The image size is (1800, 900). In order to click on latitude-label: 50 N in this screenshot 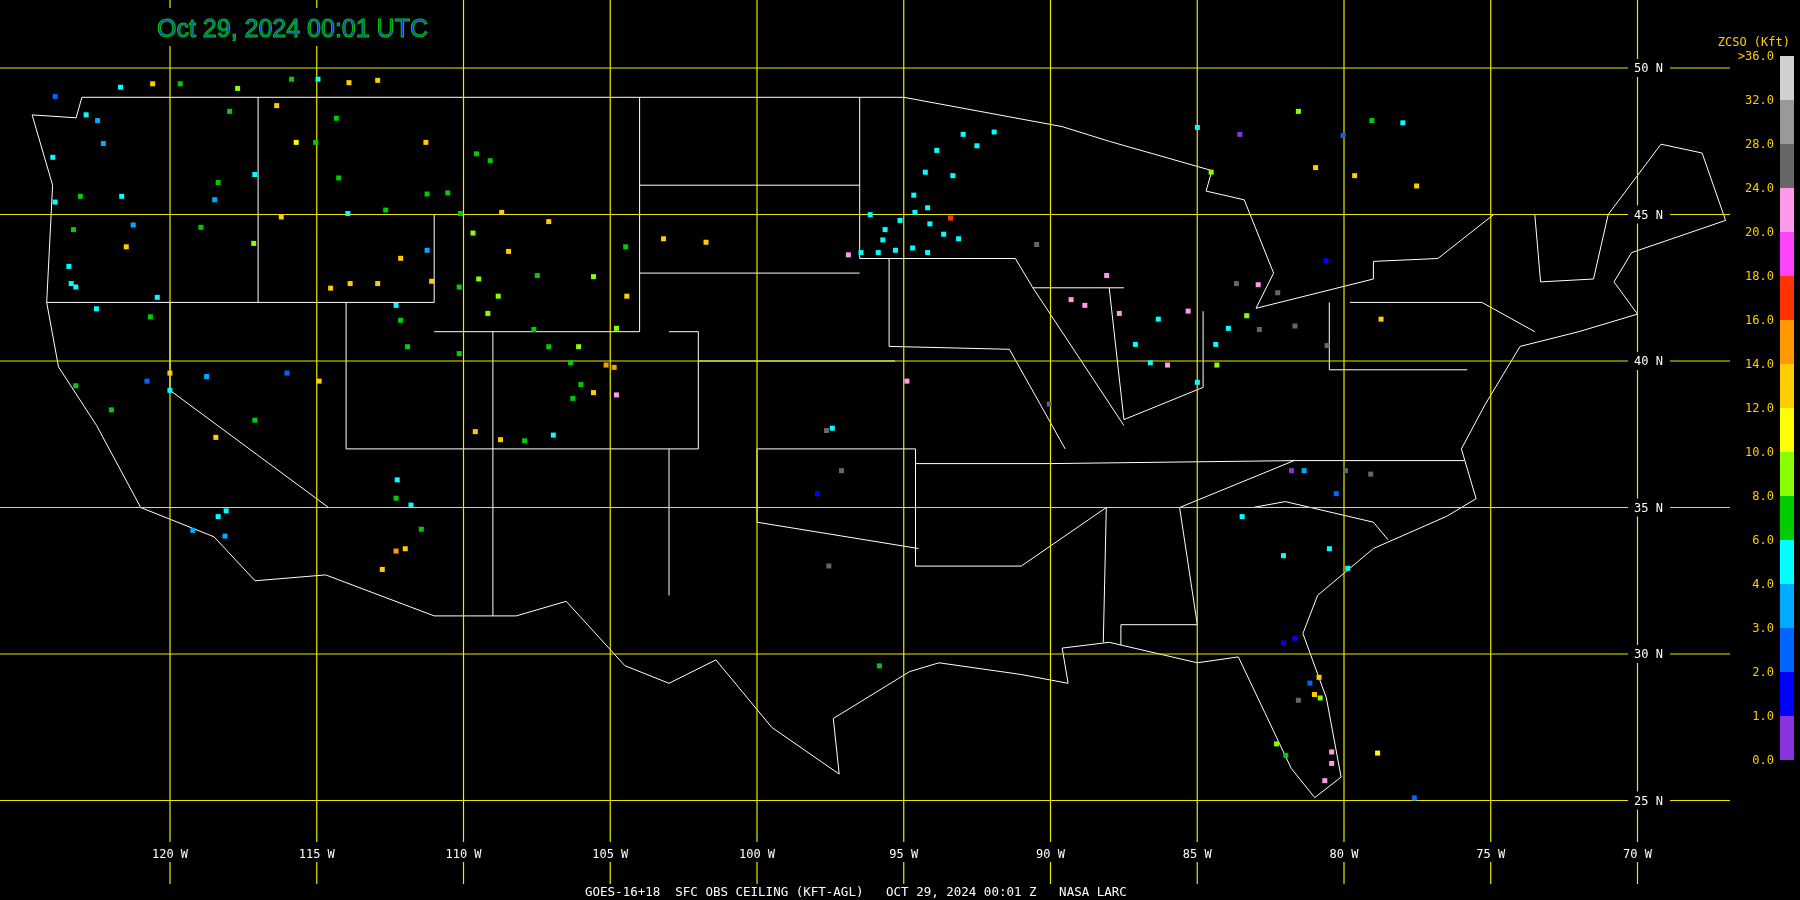, I will do `click(1648, 68)`.